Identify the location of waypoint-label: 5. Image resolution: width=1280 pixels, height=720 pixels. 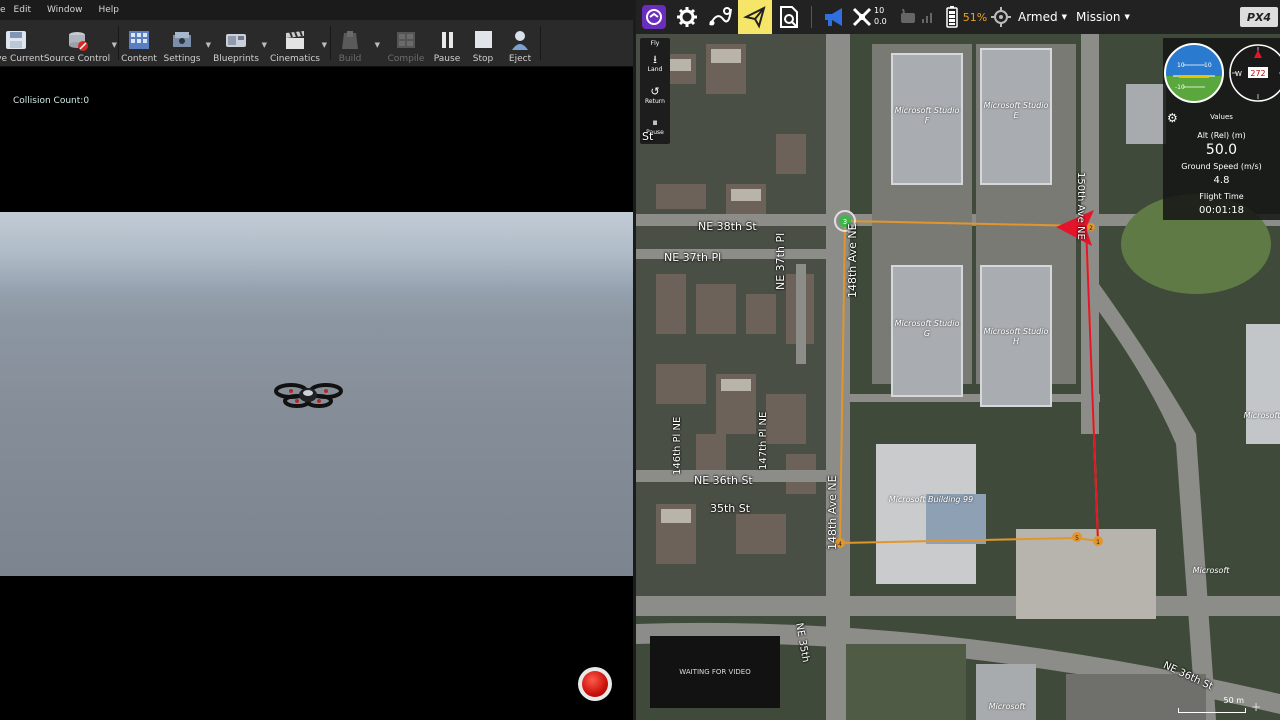
(1077, 538).